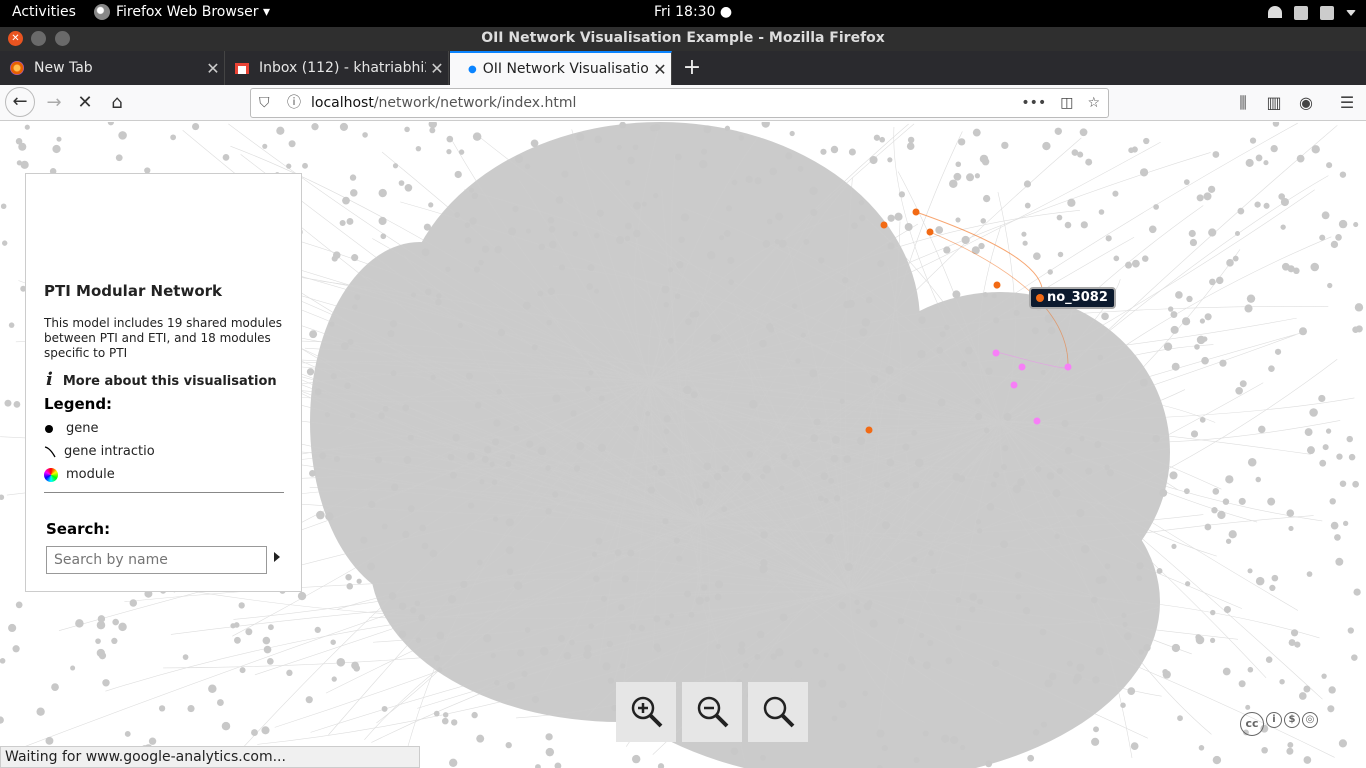  I want to click on info-icon: i, so click(49, 379).